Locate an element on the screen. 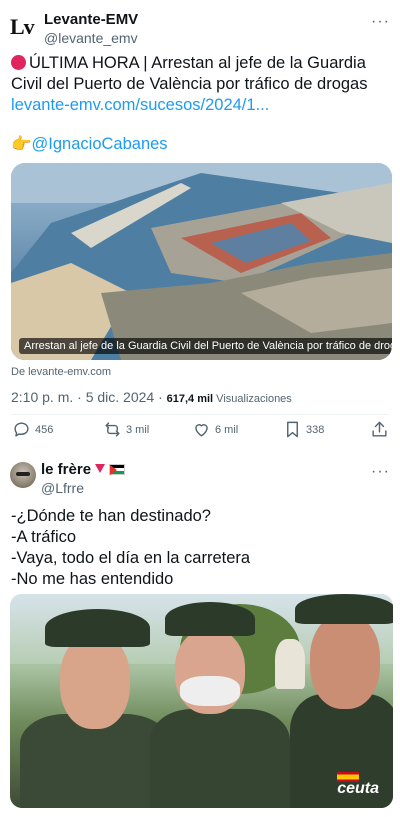  heart-icon is located at coordinates (201, 430).